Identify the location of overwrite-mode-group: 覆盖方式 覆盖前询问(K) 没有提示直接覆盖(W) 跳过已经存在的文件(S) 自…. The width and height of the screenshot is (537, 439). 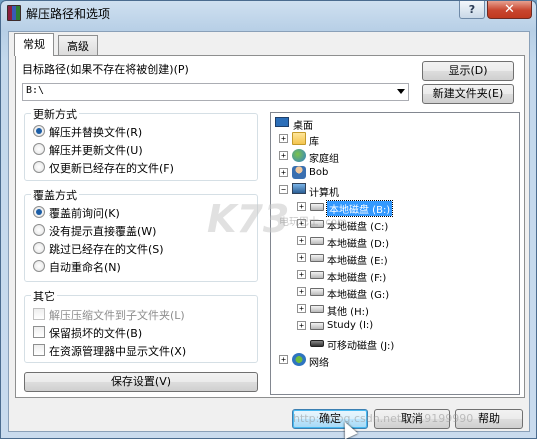
(141, 234).